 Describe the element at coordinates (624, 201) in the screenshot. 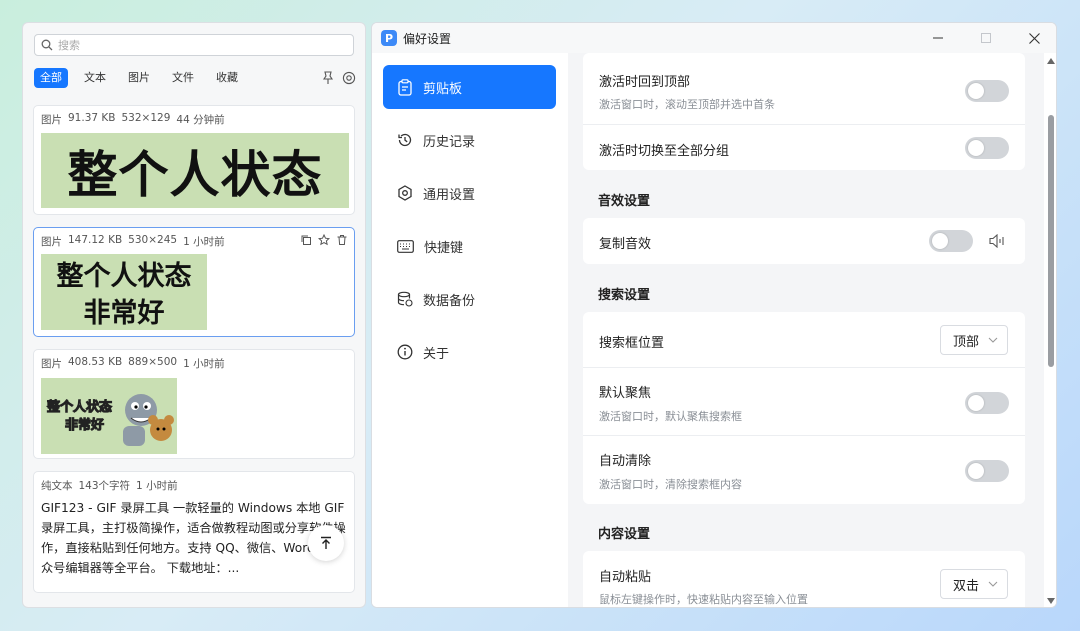

I see `section-title-sound: 音效设置` at that location.